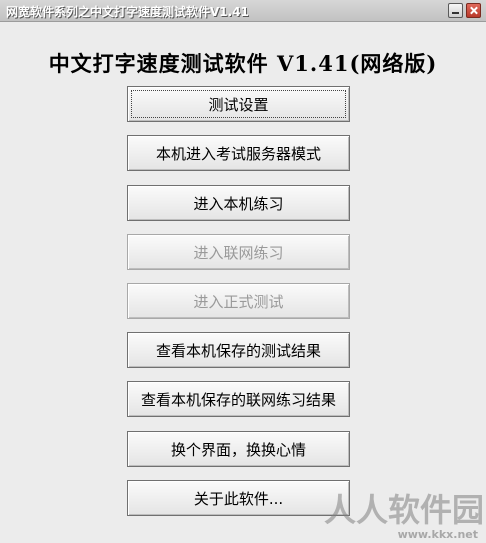 This screenshot has width=486, height=543. What do you see at coordinates (455, 10) in the screenshot?
I see `minimize-icon` at bounding box center [455, 10].